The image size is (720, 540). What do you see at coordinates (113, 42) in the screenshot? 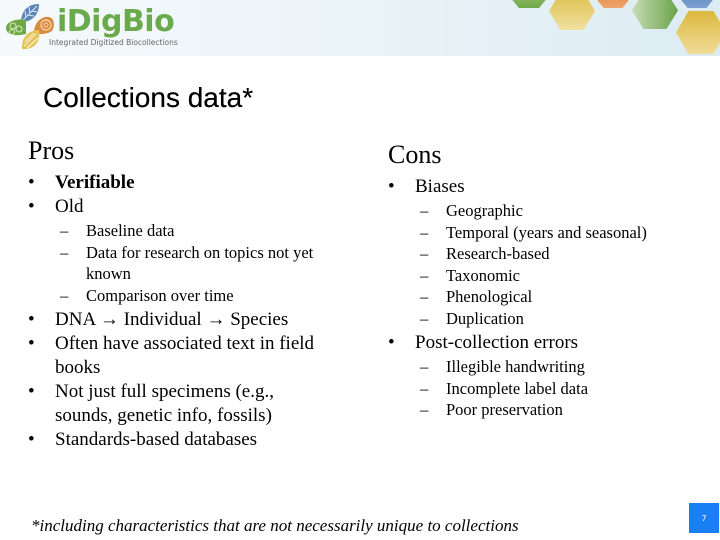
I see `logo-tagline: Integrated Digitized Biocollections` at bounding box center [113, 42].